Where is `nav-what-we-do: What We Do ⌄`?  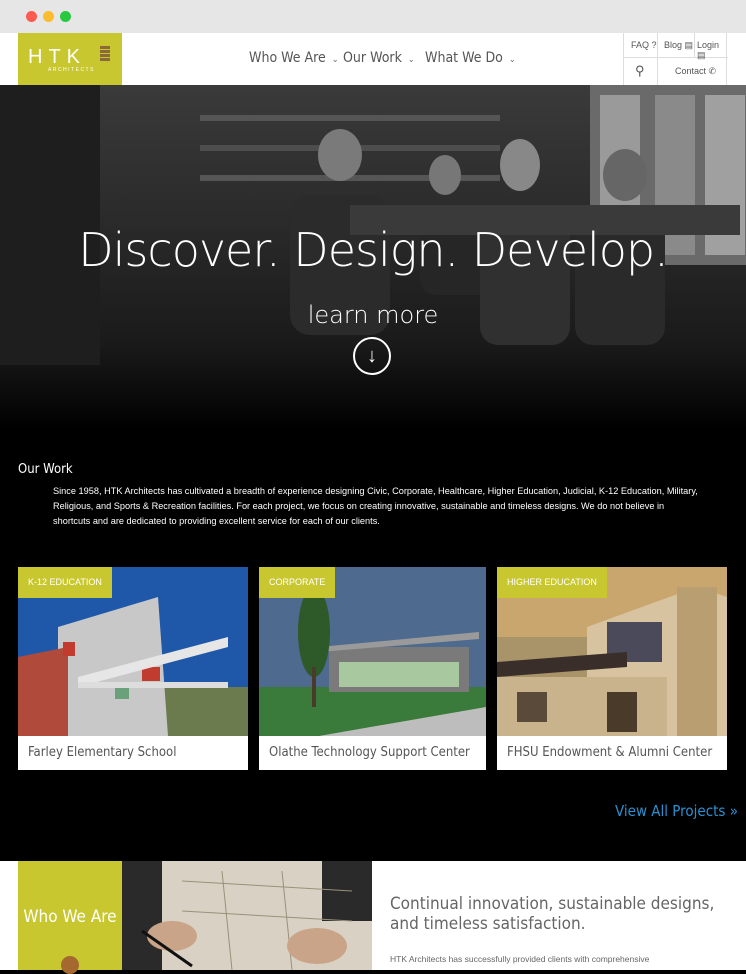
nav-what-we-do: What We Do ⌄ is located at coordinates (470, 58).